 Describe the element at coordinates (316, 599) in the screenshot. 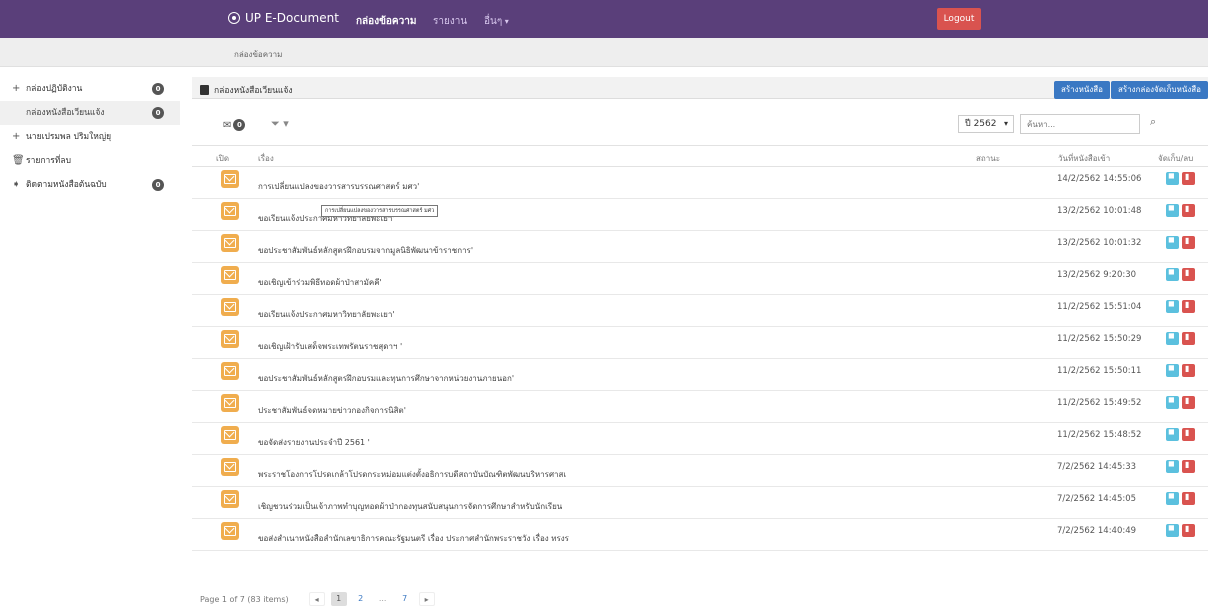

I see `prev-page-button: ◂` at that location.